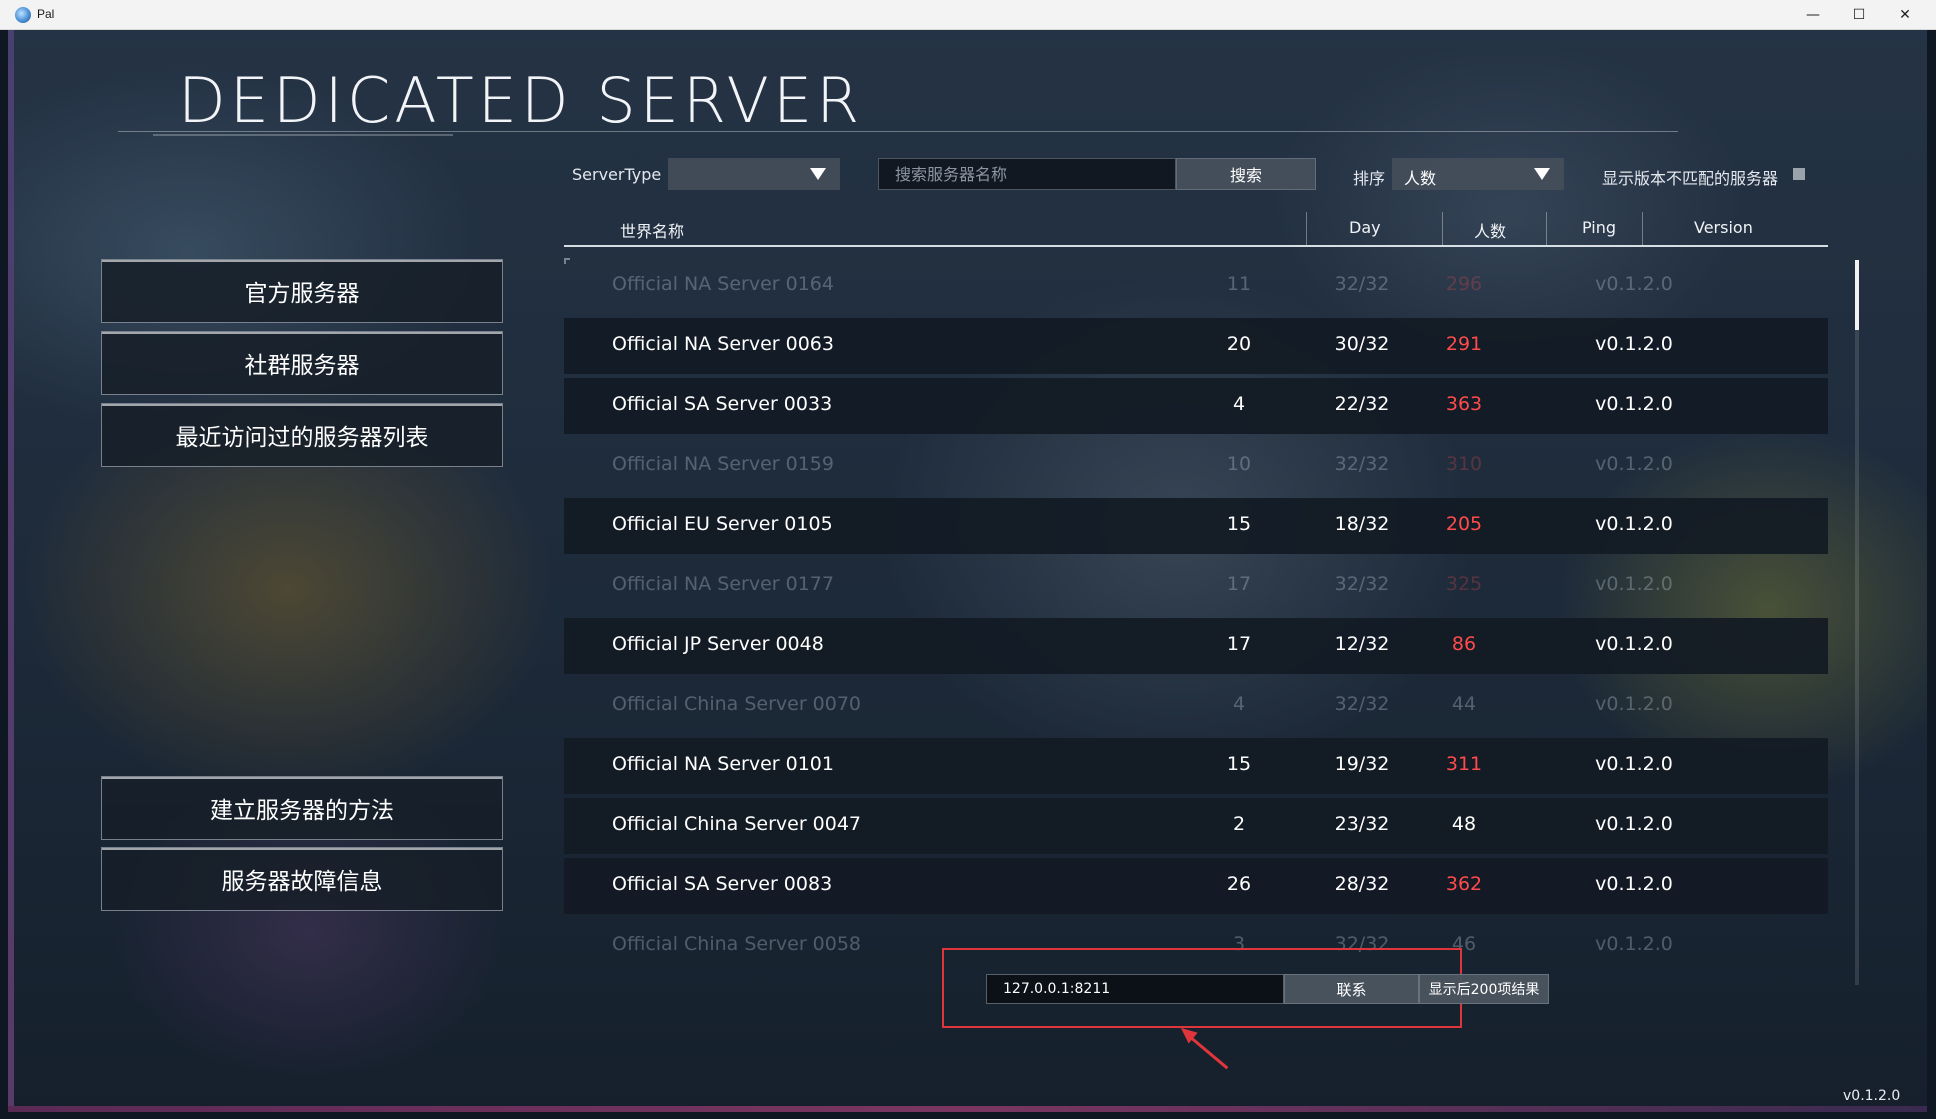 The image size is (1936, 1119). I want to click on server-ping-cell: 44, so click(1464, 704).